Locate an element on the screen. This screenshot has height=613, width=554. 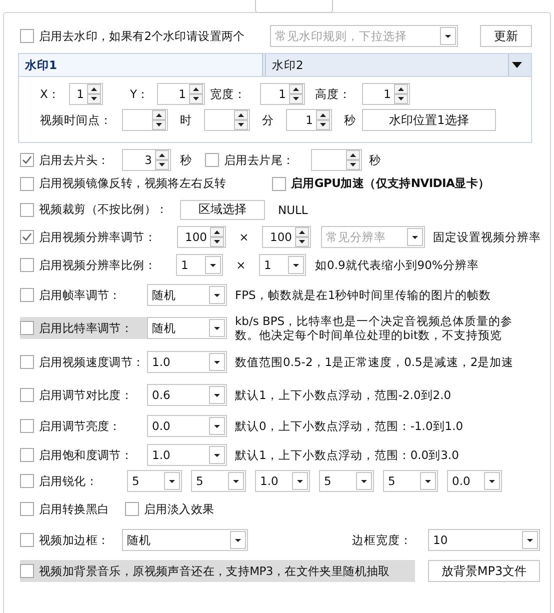
field-label: 高度： is located at coordinates (333, 94).